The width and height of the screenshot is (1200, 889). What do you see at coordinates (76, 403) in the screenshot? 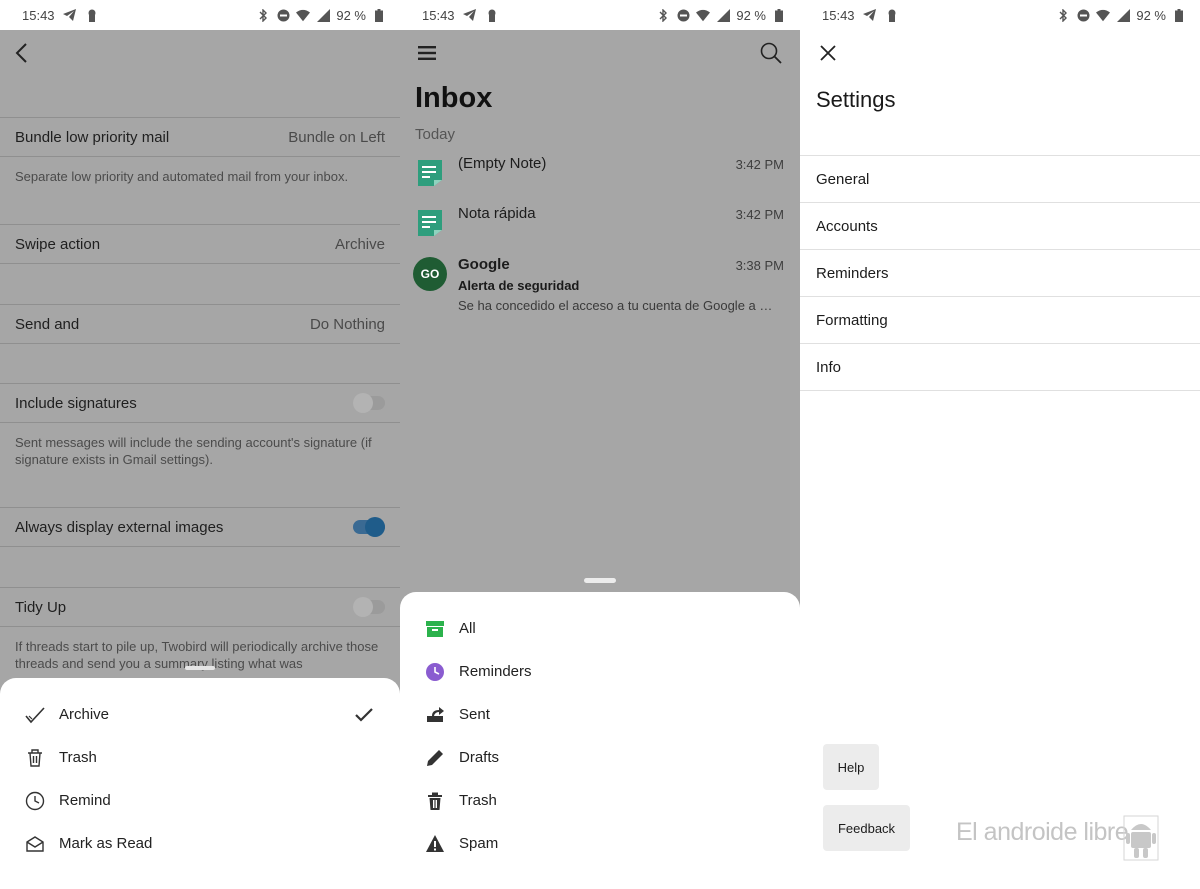
I see `row-label: Include signatures` at bounding box center [76, 403].